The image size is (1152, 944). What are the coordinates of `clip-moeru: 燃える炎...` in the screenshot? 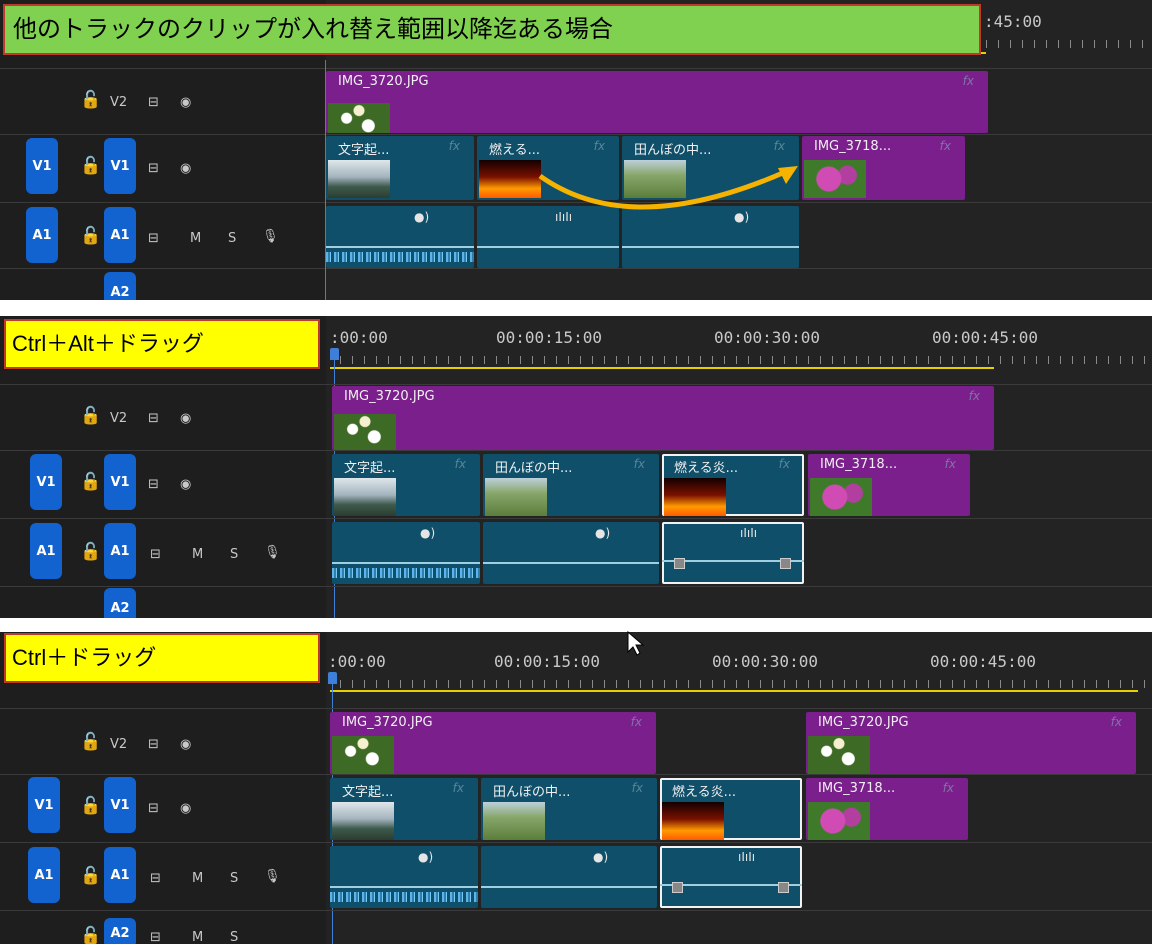 It's located at (731, 809).